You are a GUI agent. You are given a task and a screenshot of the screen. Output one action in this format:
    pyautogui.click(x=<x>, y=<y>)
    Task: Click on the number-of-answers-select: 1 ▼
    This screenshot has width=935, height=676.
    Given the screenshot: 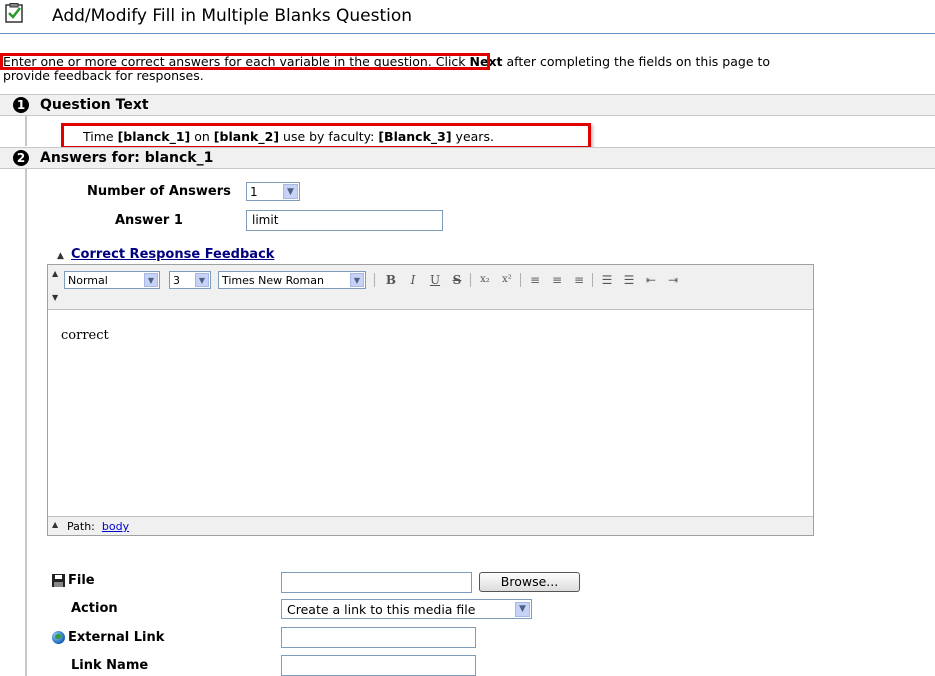 What is the action you would take?
    pyautogui.click(x=273, y=191)
    